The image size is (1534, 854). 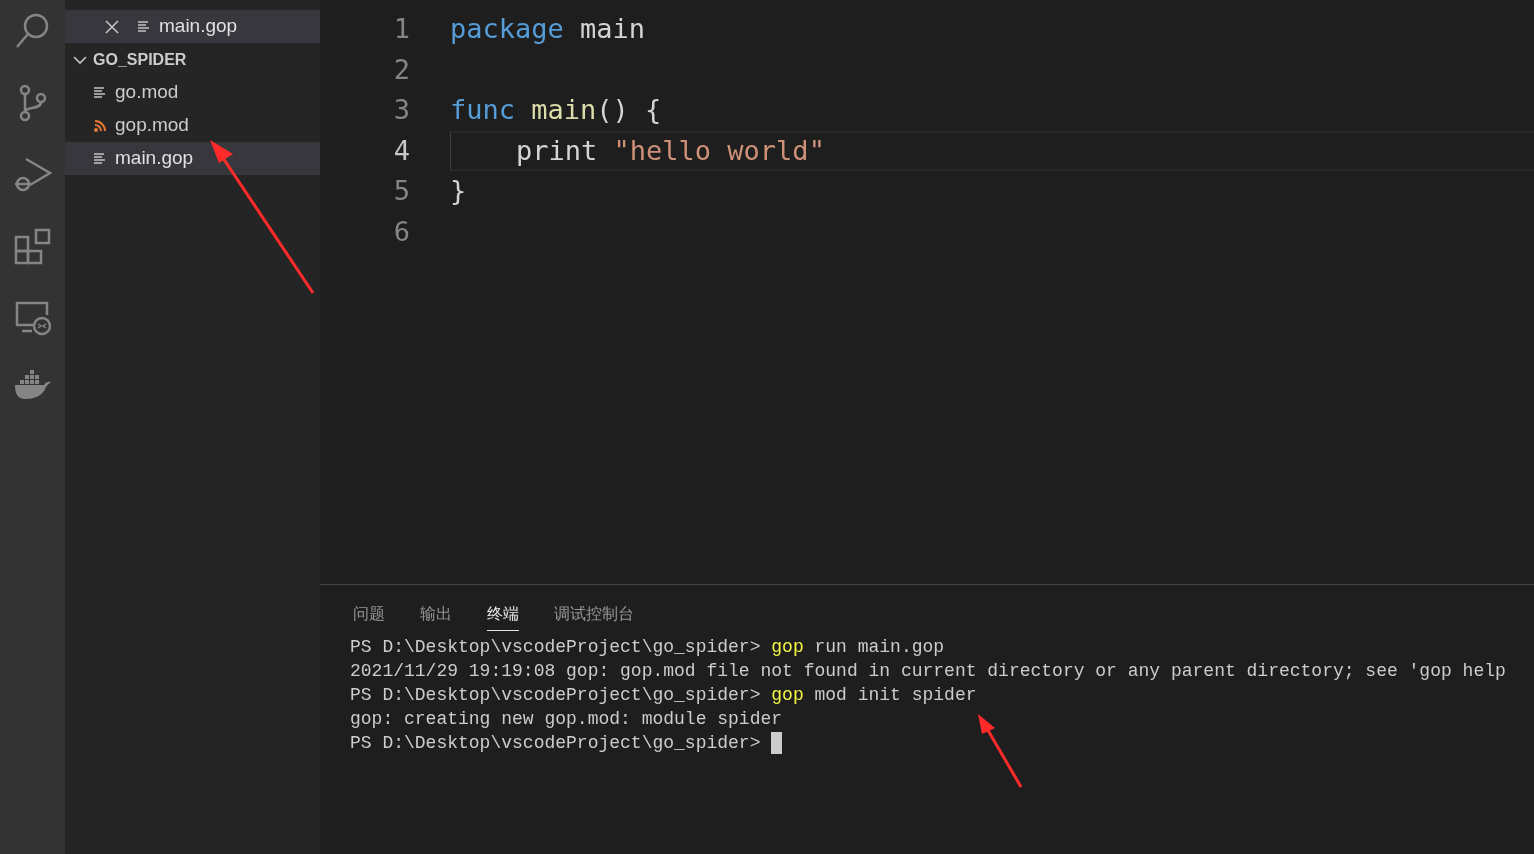 I want to click on file-item: gop.mod, so click(x=192, y=125).